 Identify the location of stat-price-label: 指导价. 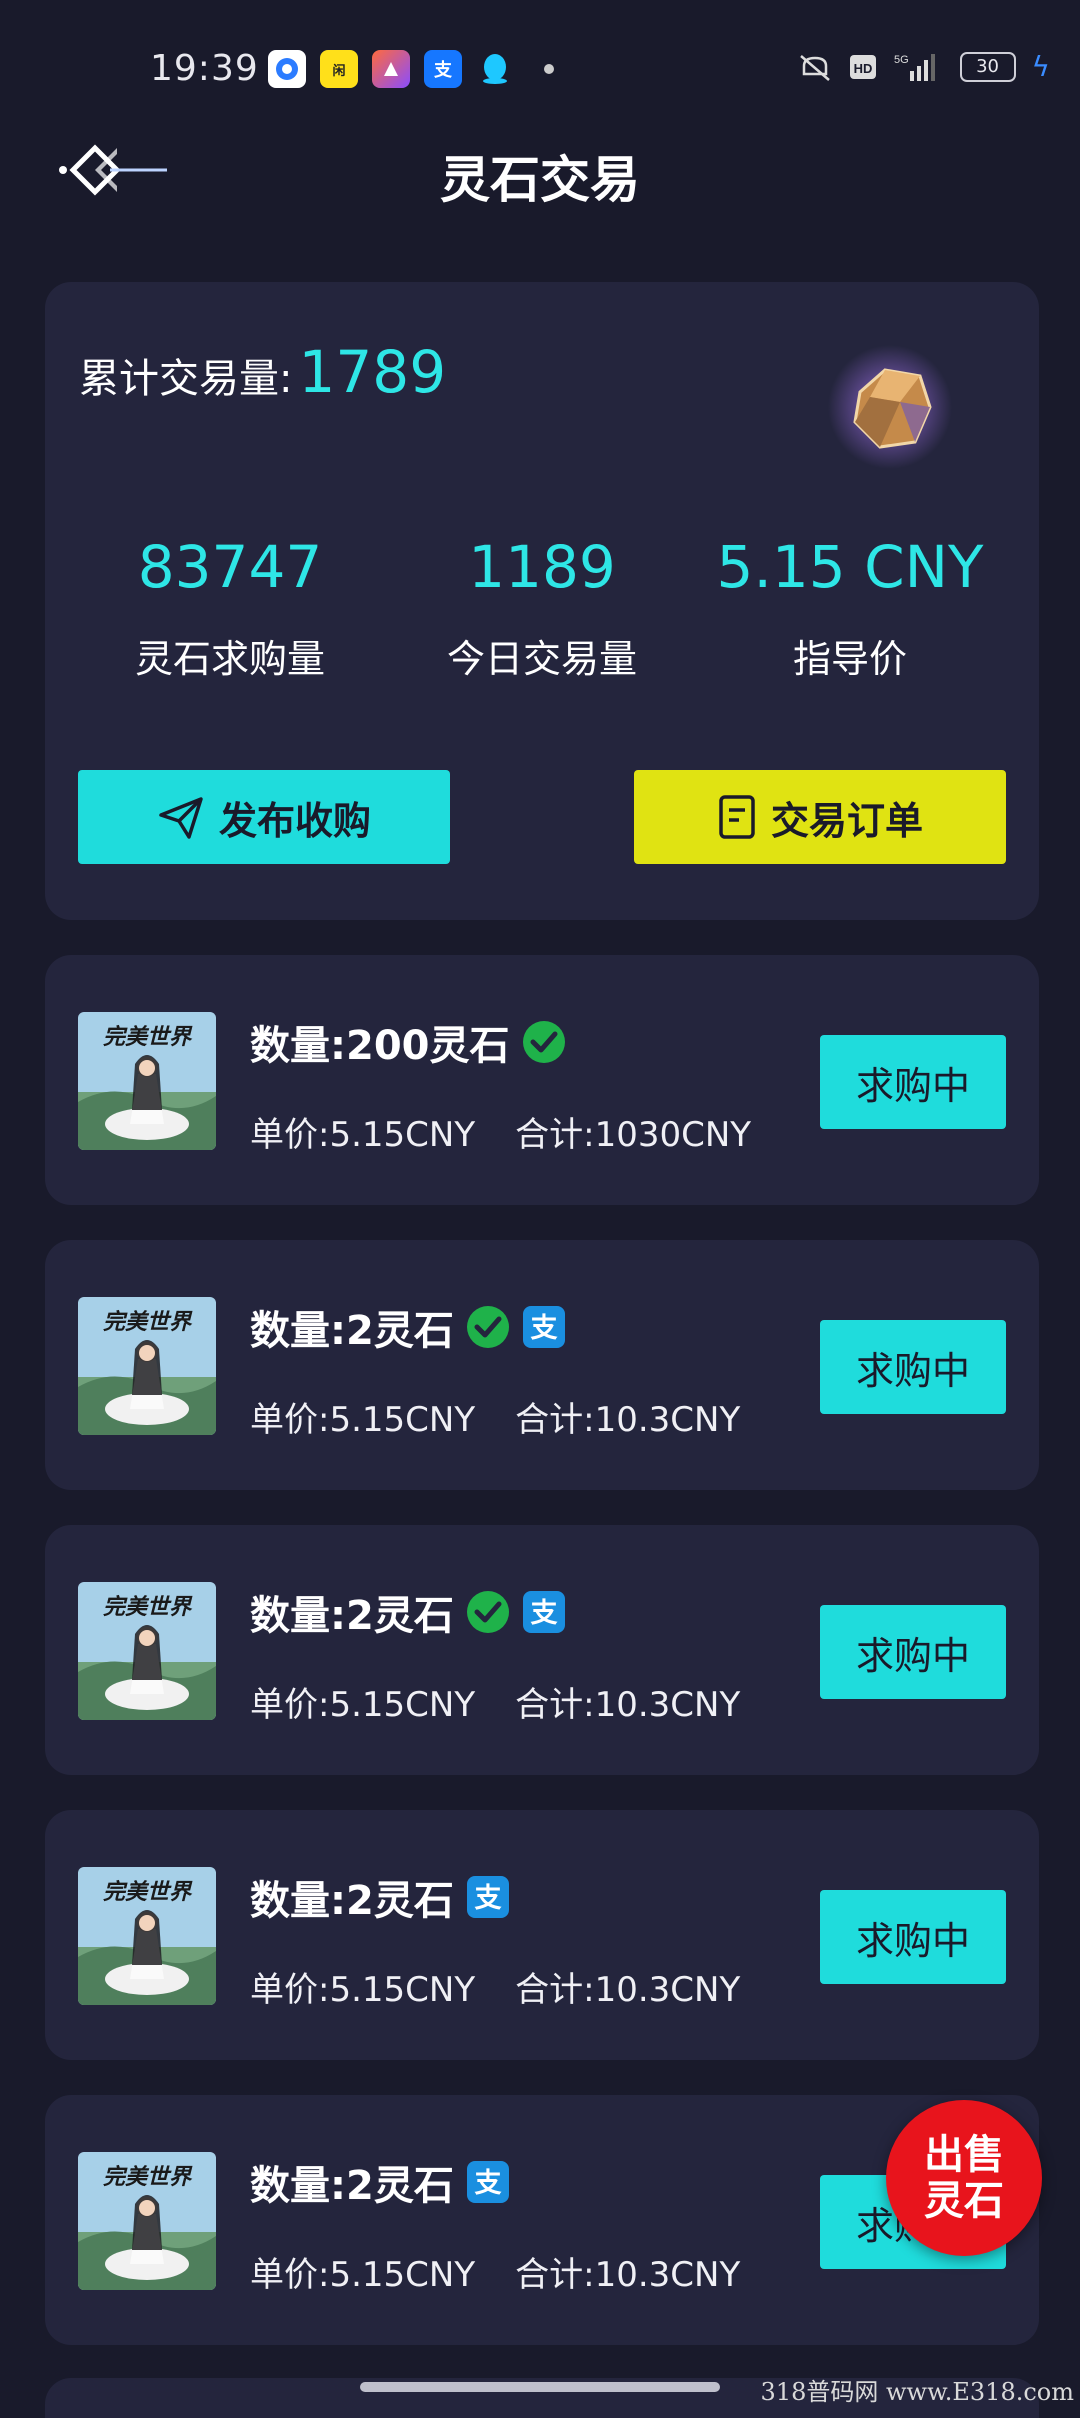
(849, 659).